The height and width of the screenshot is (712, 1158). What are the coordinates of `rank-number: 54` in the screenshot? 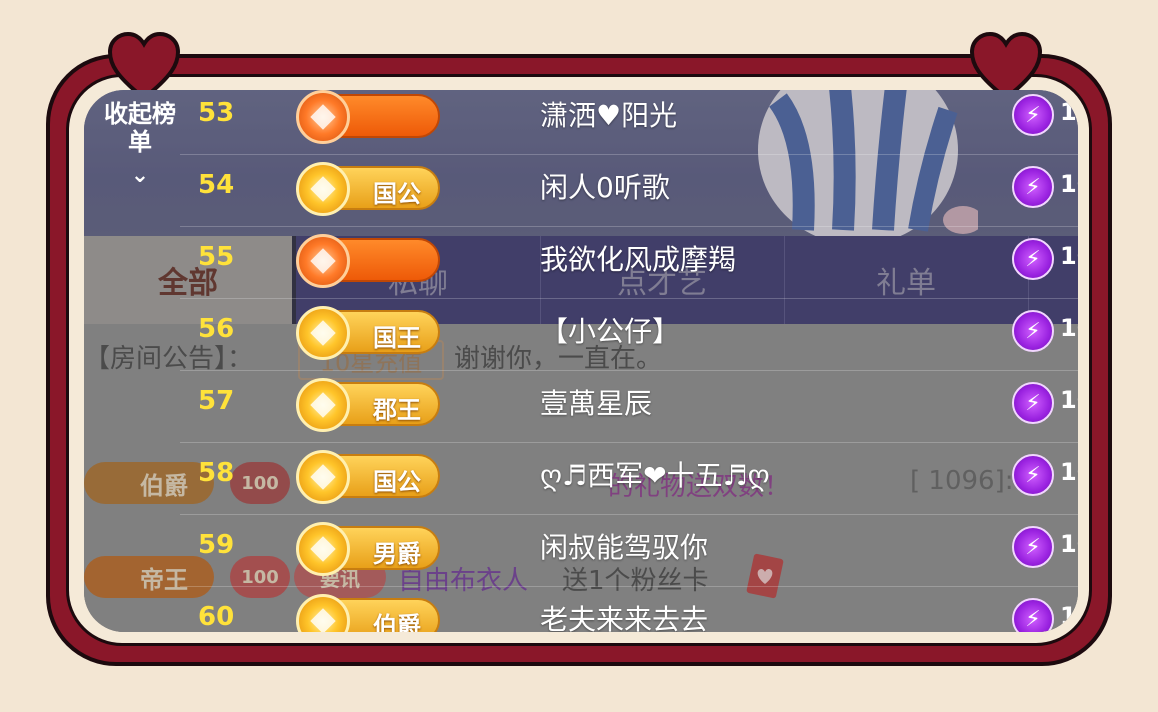 It's located at (216, 185).